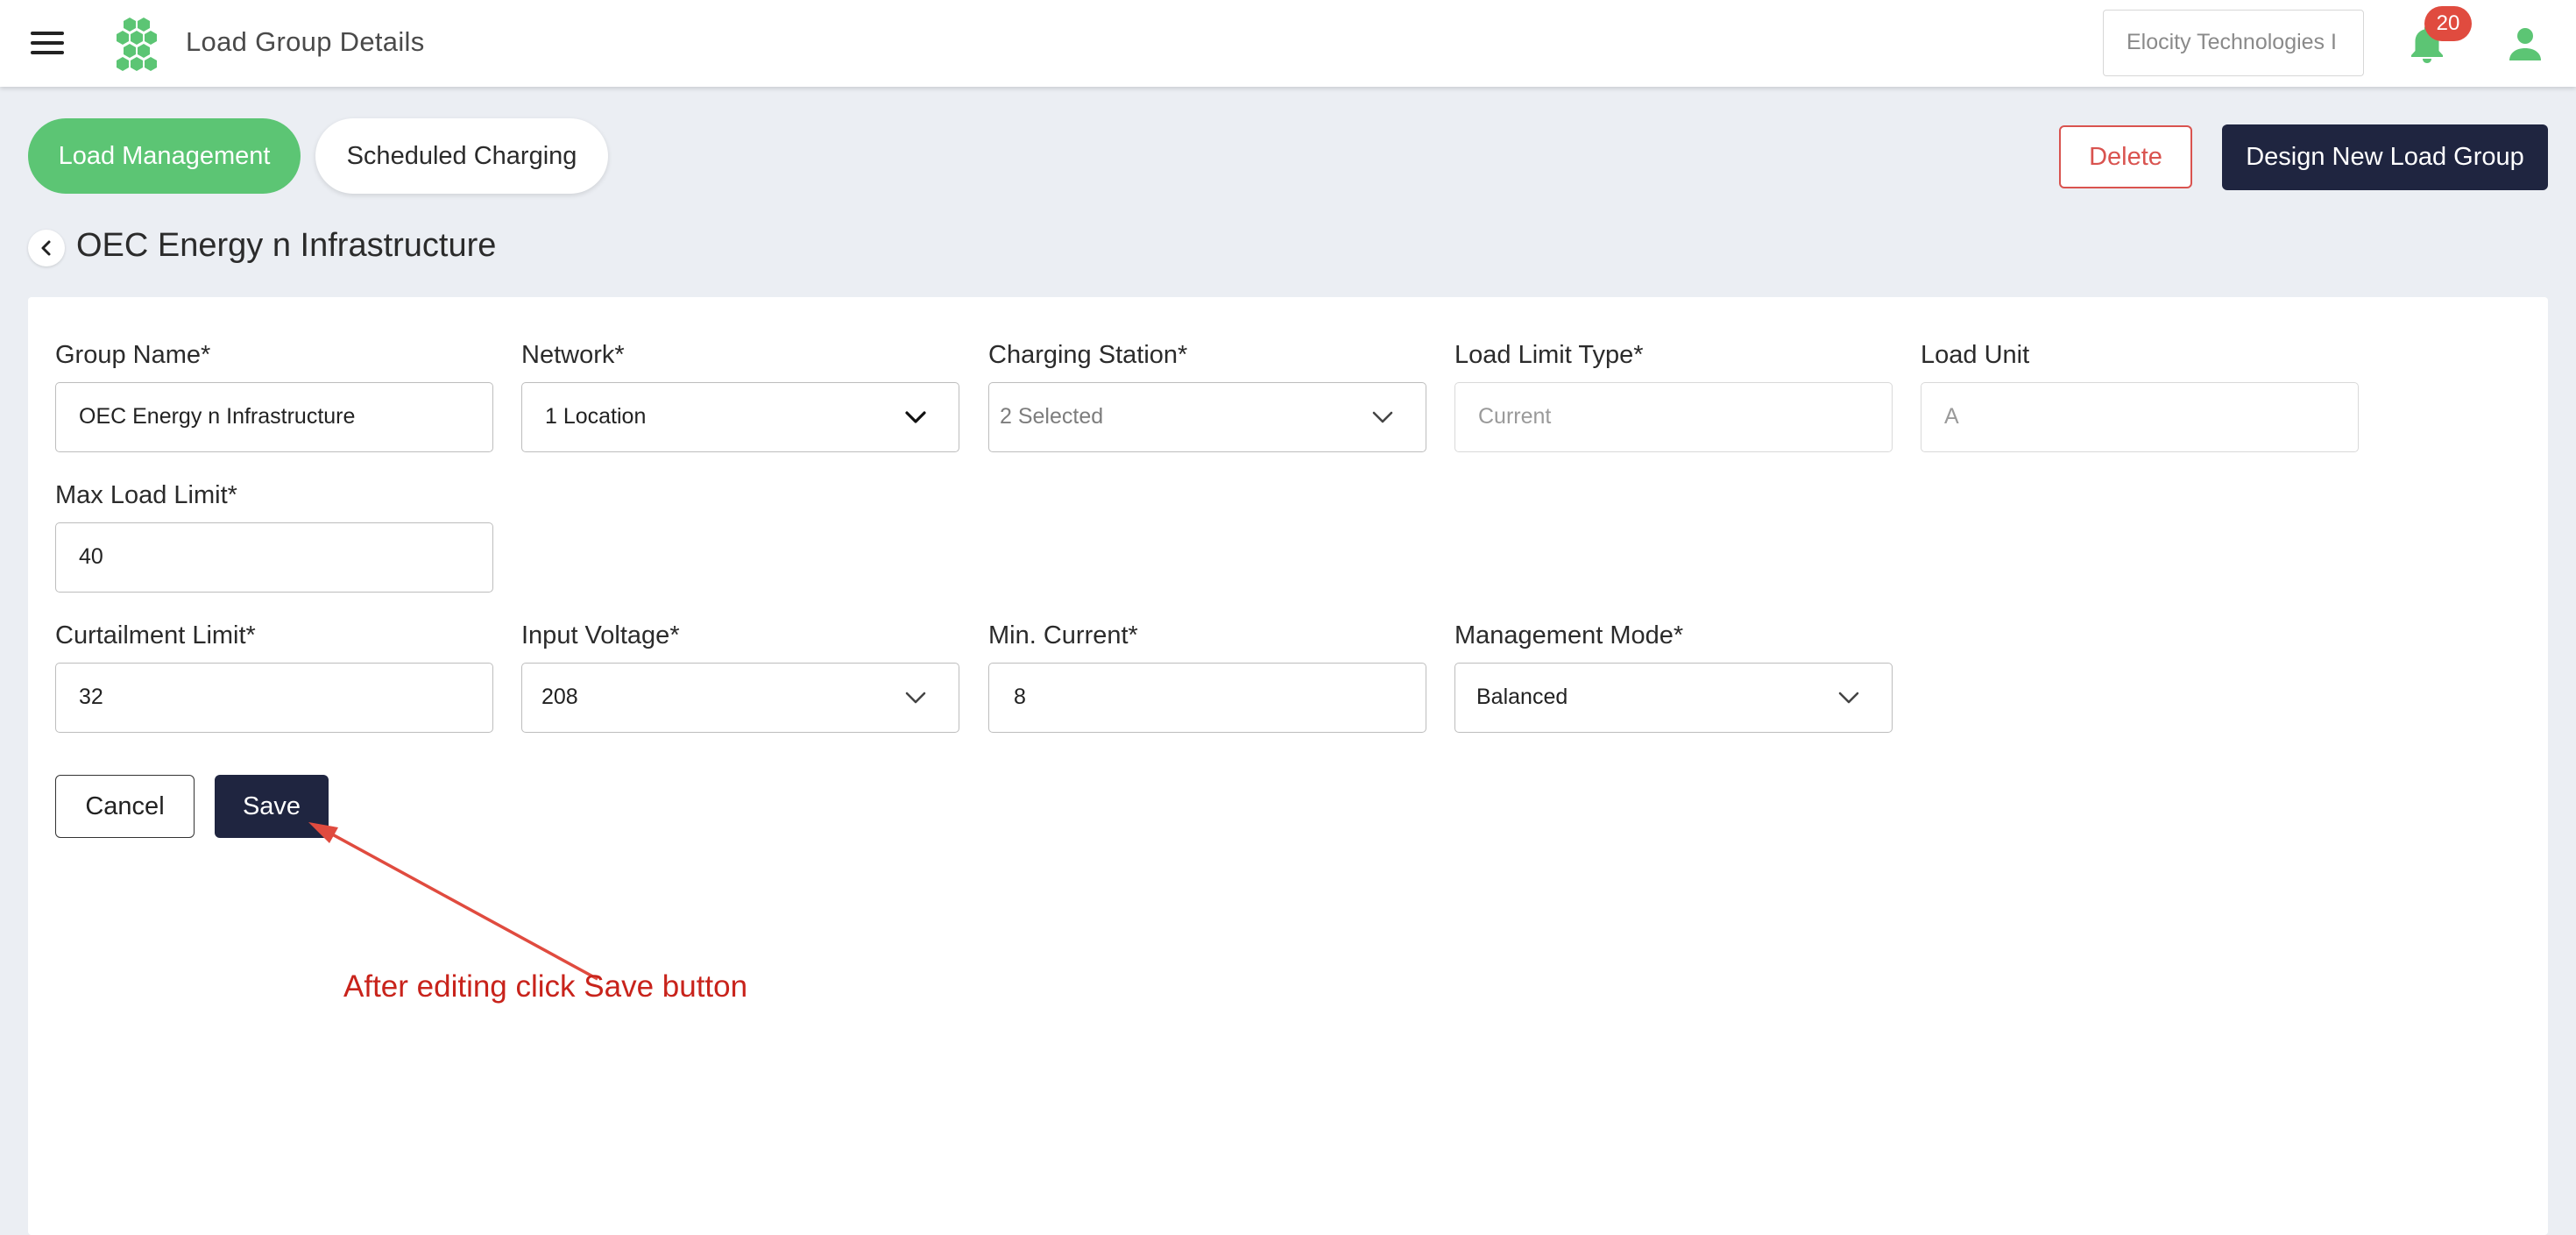 This screenshot has width=2576, height=1235. Describe the element at coordinates (286, 245) in the screenshot. I see `page-title: OEC Energy n Infrastructure` at that location.